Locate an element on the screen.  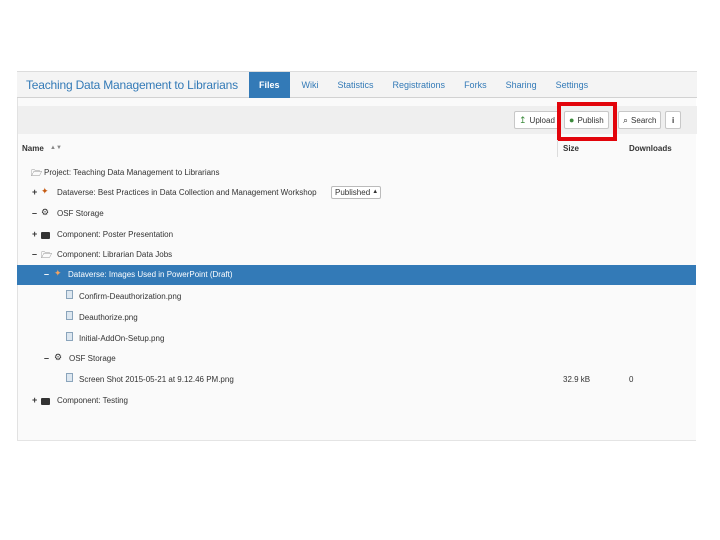
search-button: ⌕ Search is located at coordinates (640, 120).